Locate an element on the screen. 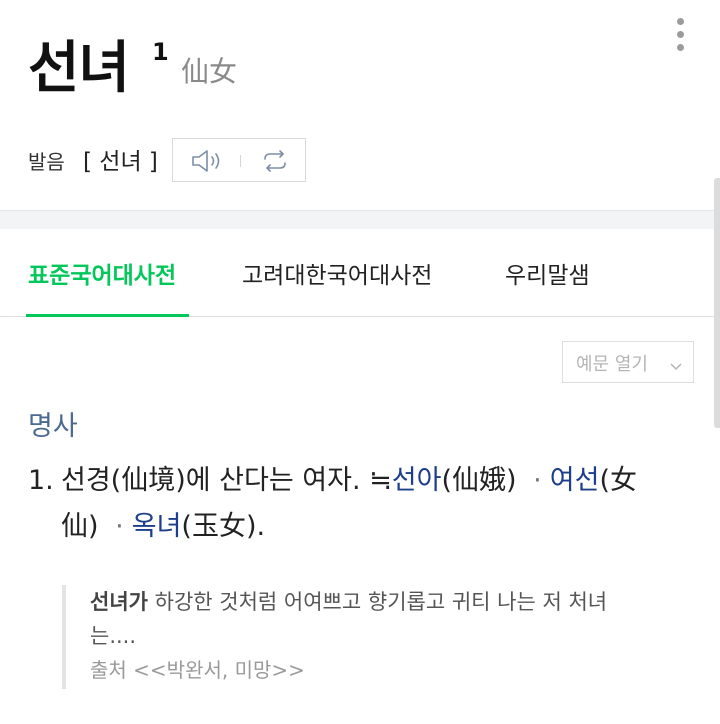  example-keyword: 선녀가 is located at coordinates (119, 602).